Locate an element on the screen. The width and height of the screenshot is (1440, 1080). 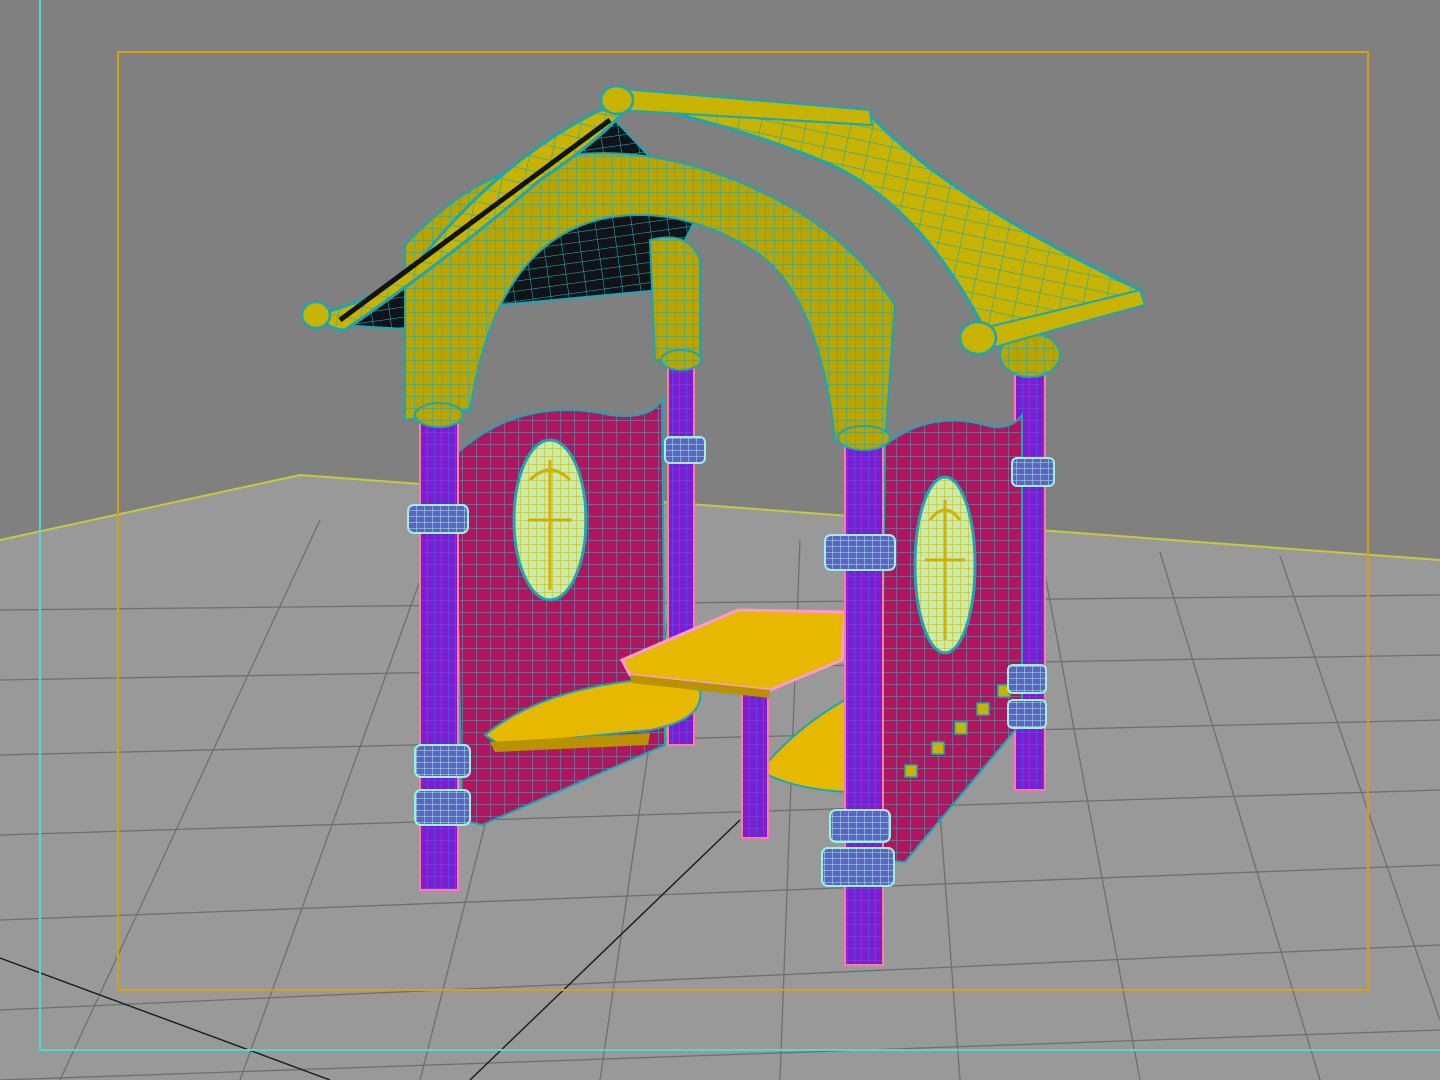
roof-eave-log-left is located at coordinates (316, 315).